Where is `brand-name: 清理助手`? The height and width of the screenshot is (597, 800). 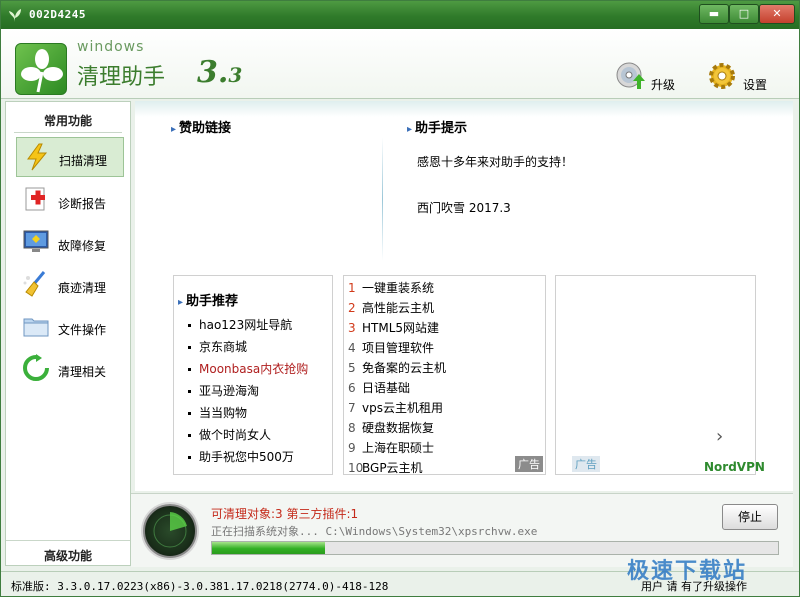
brand-name: 清理助手 is located at coordinates (121, 77).